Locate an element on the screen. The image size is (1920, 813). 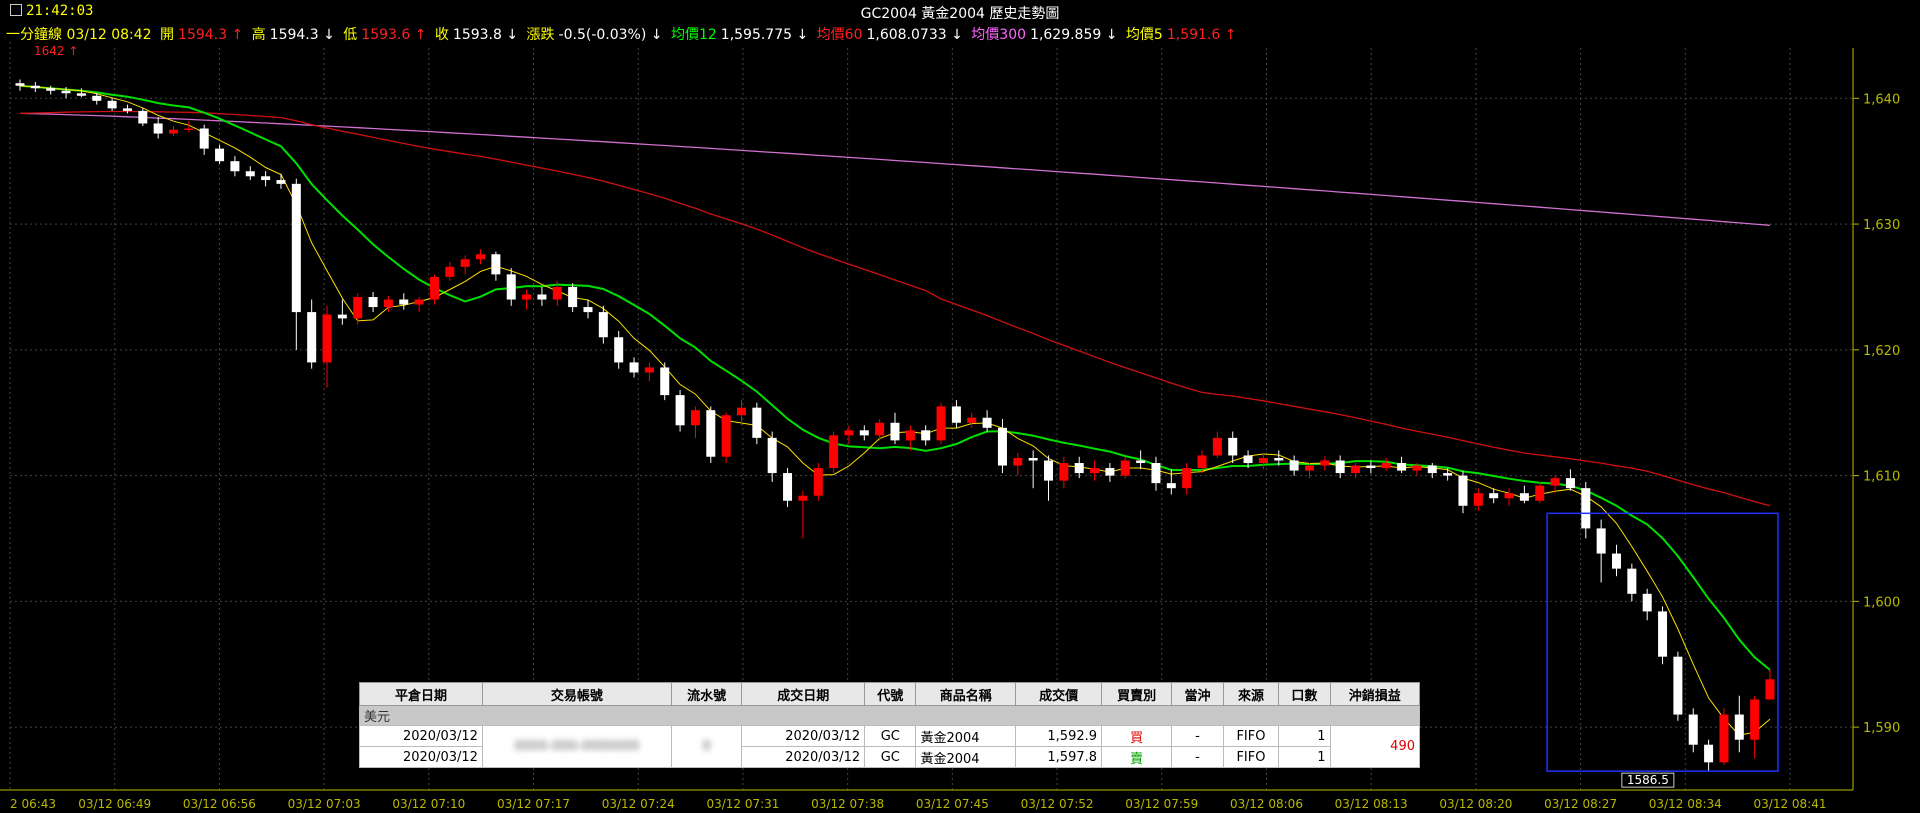
price-cell: 1,592.9 is located at coordinates (1059, 736).